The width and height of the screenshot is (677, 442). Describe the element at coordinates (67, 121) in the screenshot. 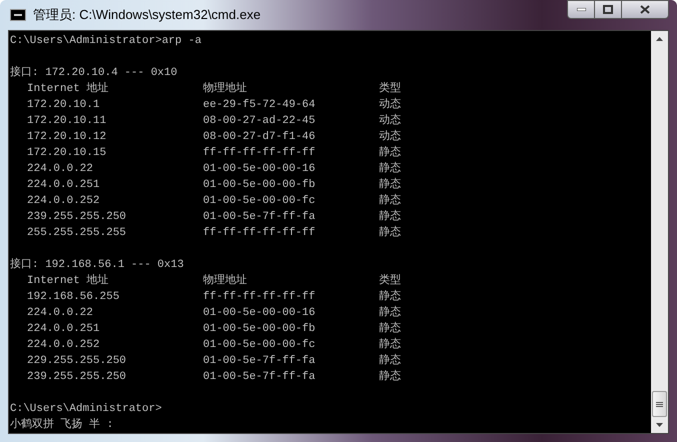

I see `address-cell-text: 172.20.10.11` at that location.